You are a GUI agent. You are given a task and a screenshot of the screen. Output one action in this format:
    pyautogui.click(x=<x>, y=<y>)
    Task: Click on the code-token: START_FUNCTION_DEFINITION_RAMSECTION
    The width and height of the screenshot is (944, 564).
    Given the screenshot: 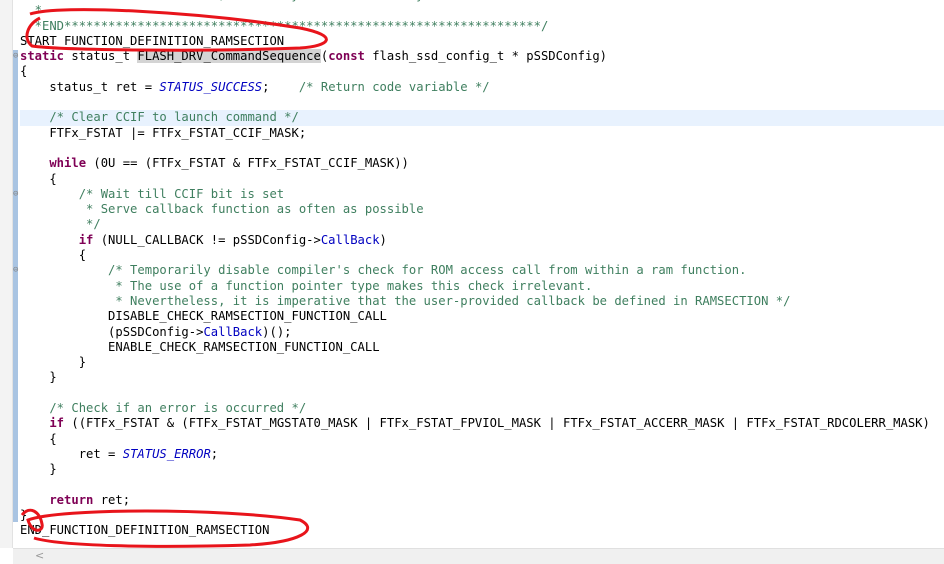 What is the action you would take?
    pyautogui.click(x=152, y=40)
    